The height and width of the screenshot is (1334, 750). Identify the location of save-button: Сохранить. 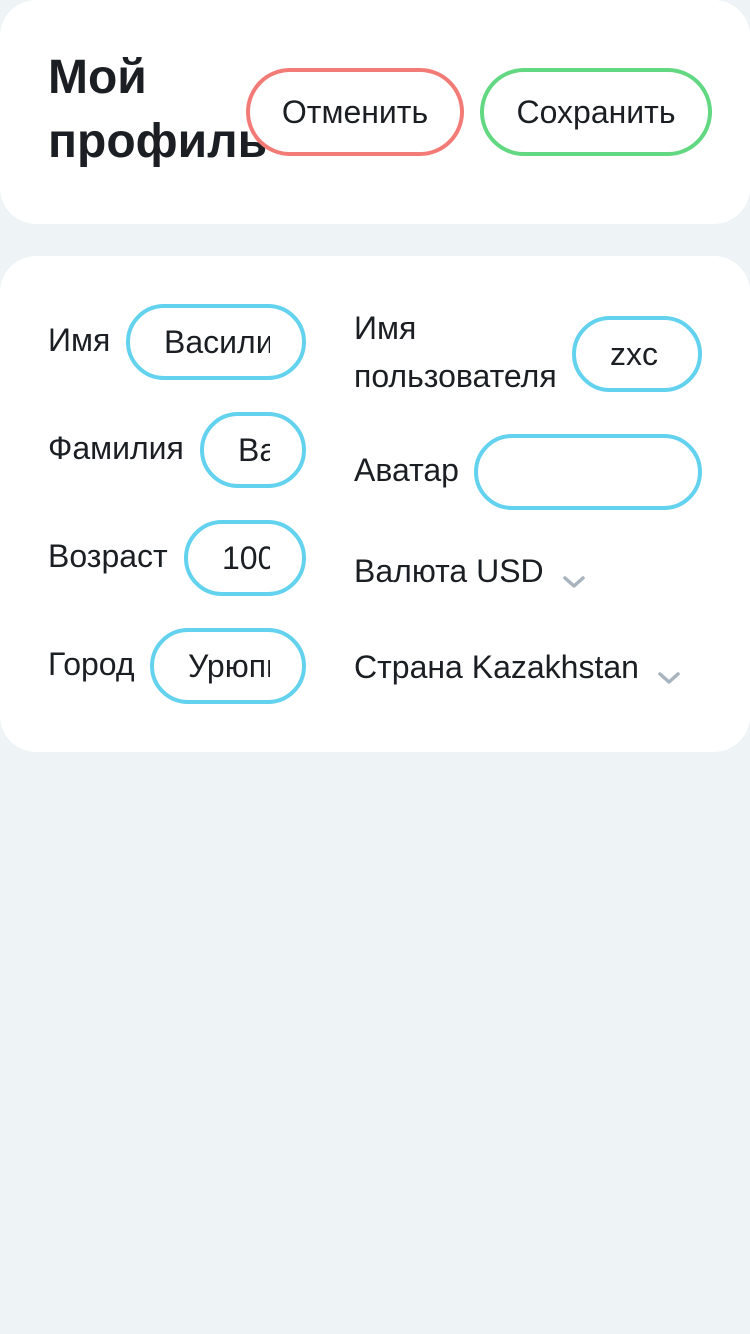
(596, 112).